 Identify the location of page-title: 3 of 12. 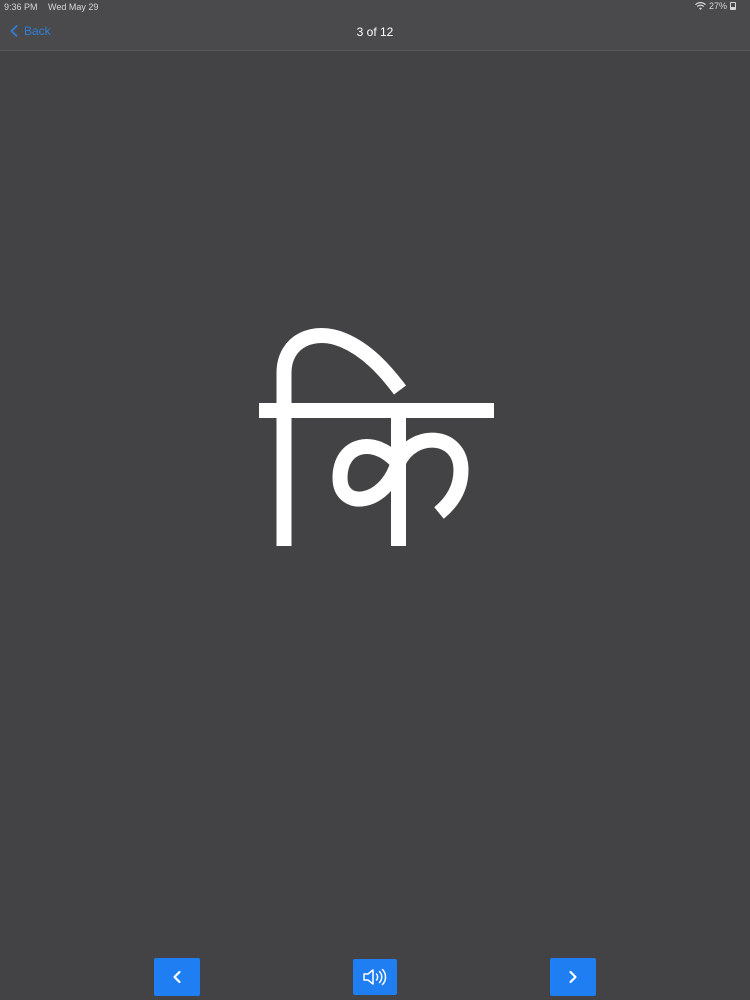
(375, 32).